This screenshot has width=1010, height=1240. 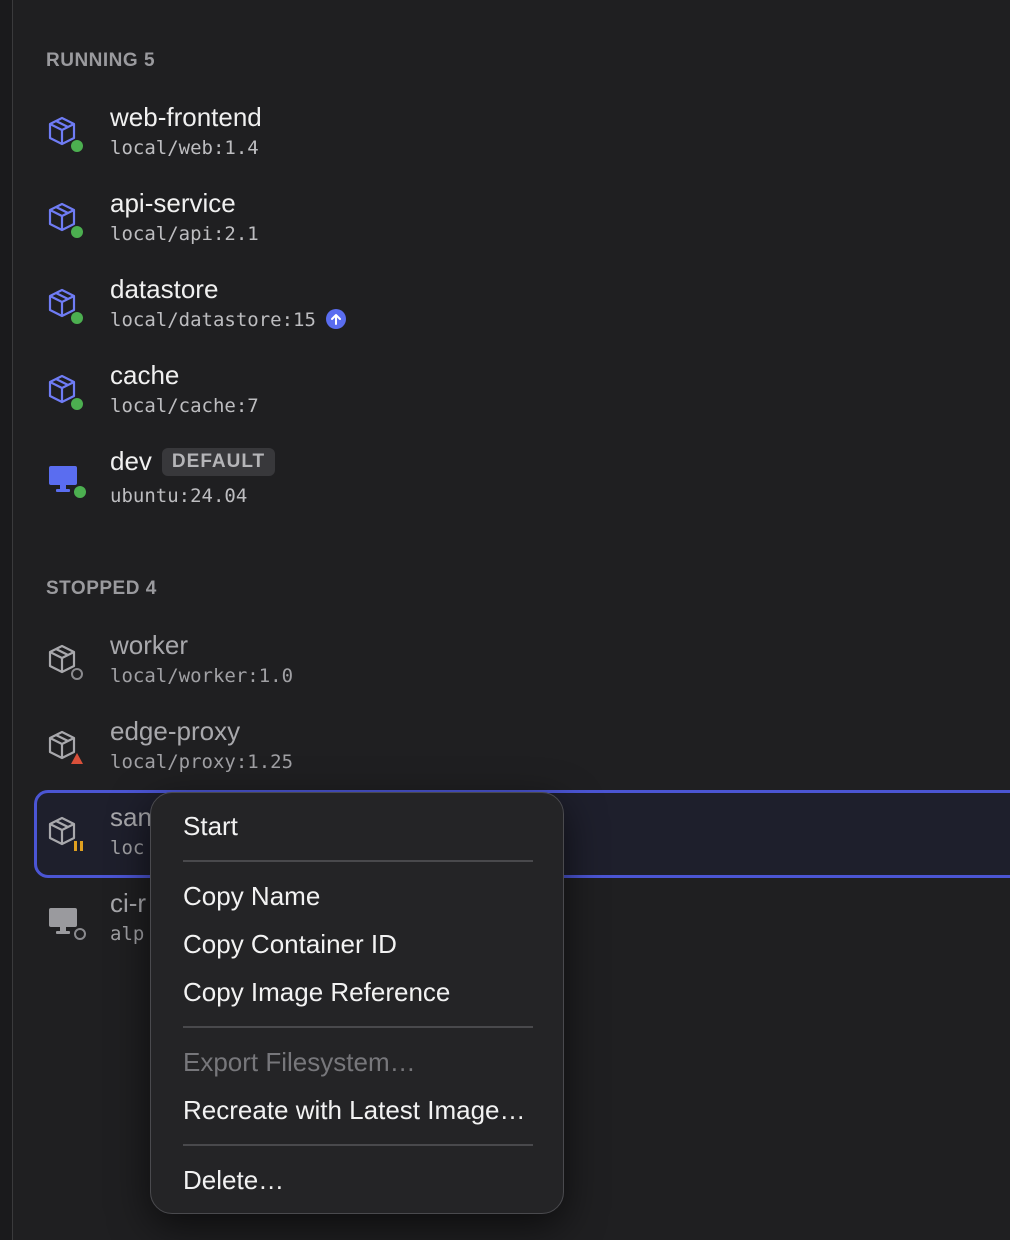 I want to click on section-header-stopped: STOPPED 4, so click(x=101, y=588).